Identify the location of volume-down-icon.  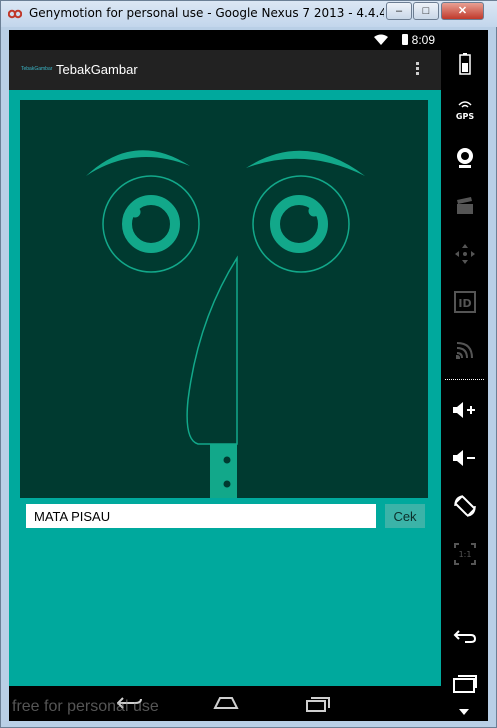
(463, 458).